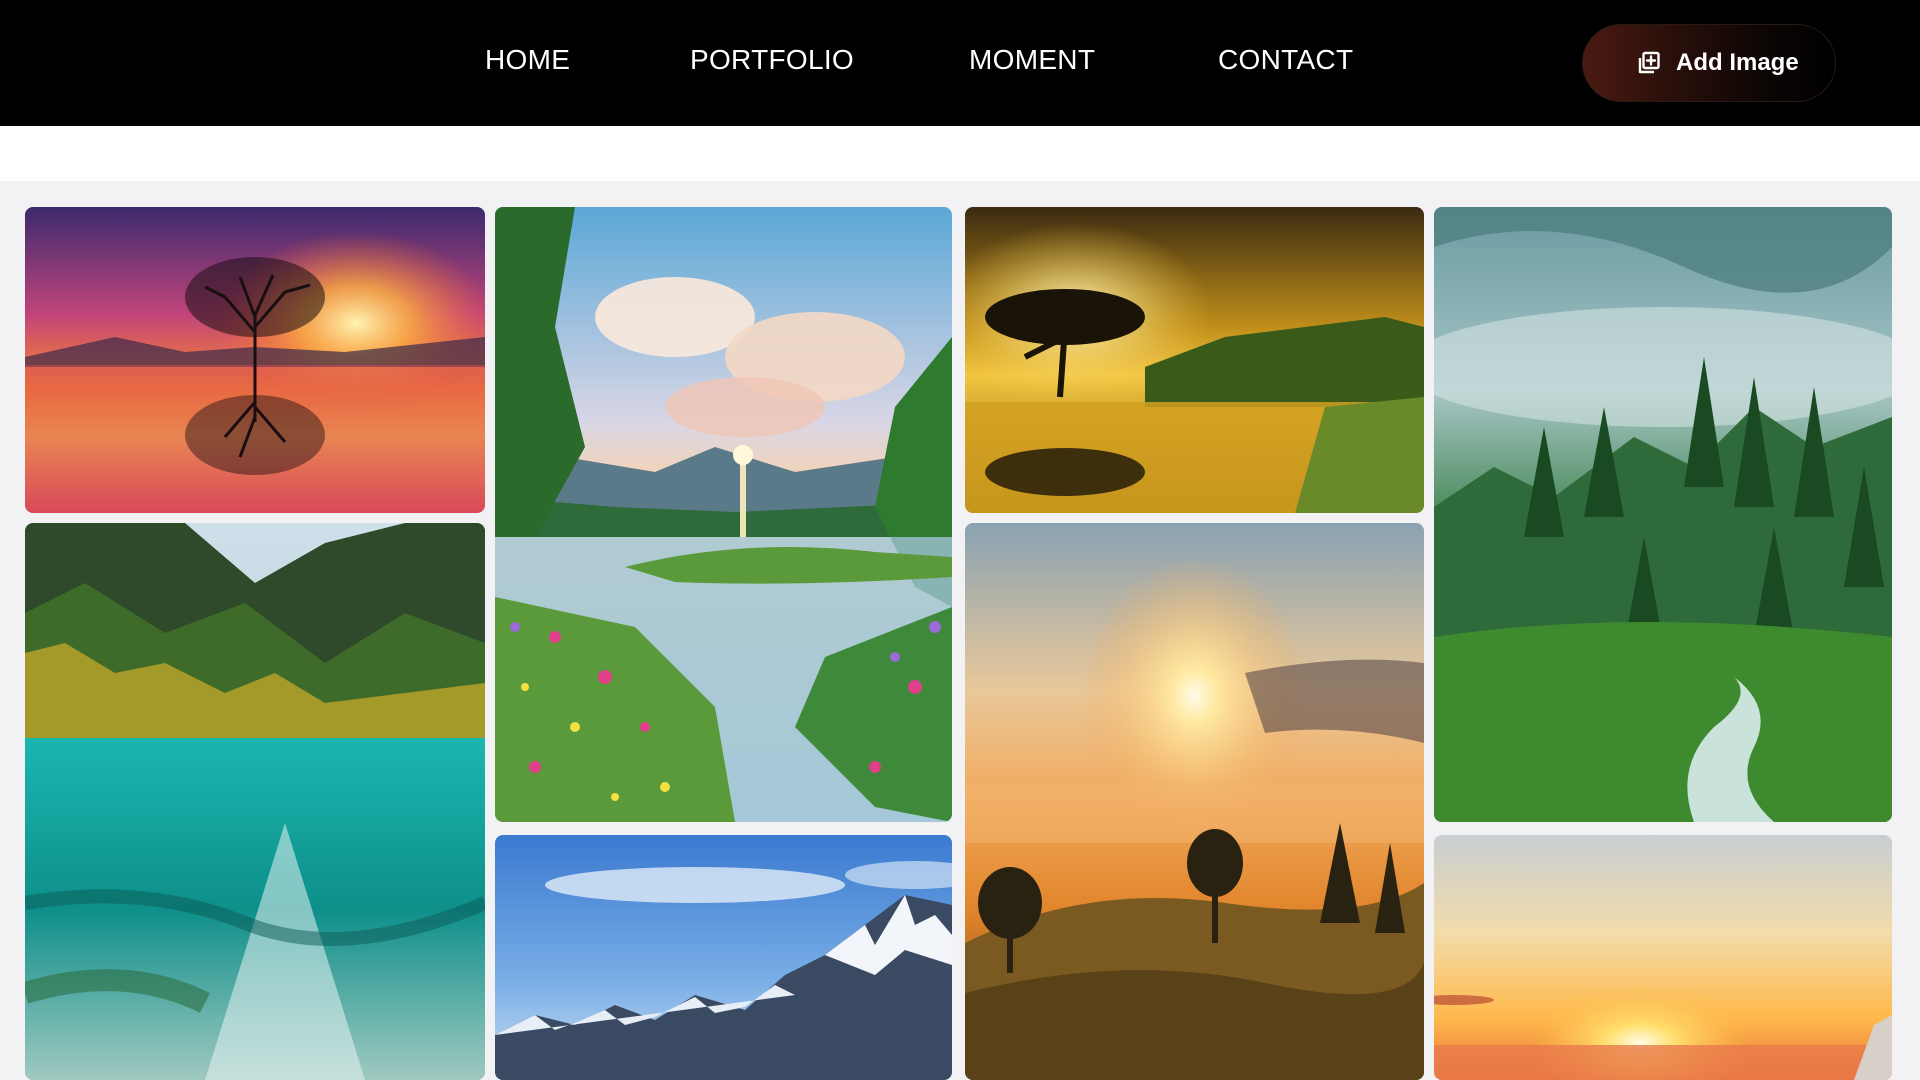 The width and height of the screenshot is (1920, 1080). I want to click on top-navbar: HOME PORTFOLIO MOMENT CONTACT Add Image, so click(960, 63).